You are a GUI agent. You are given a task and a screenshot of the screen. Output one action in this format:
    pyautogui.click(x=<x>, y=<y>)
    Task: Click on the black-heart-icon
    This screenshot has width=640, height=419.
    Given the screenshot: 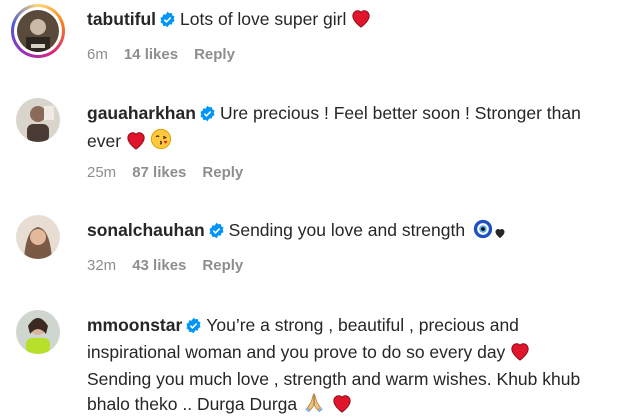 What is the action you would take?
    pyautogui.click(x=500, y=233)
    